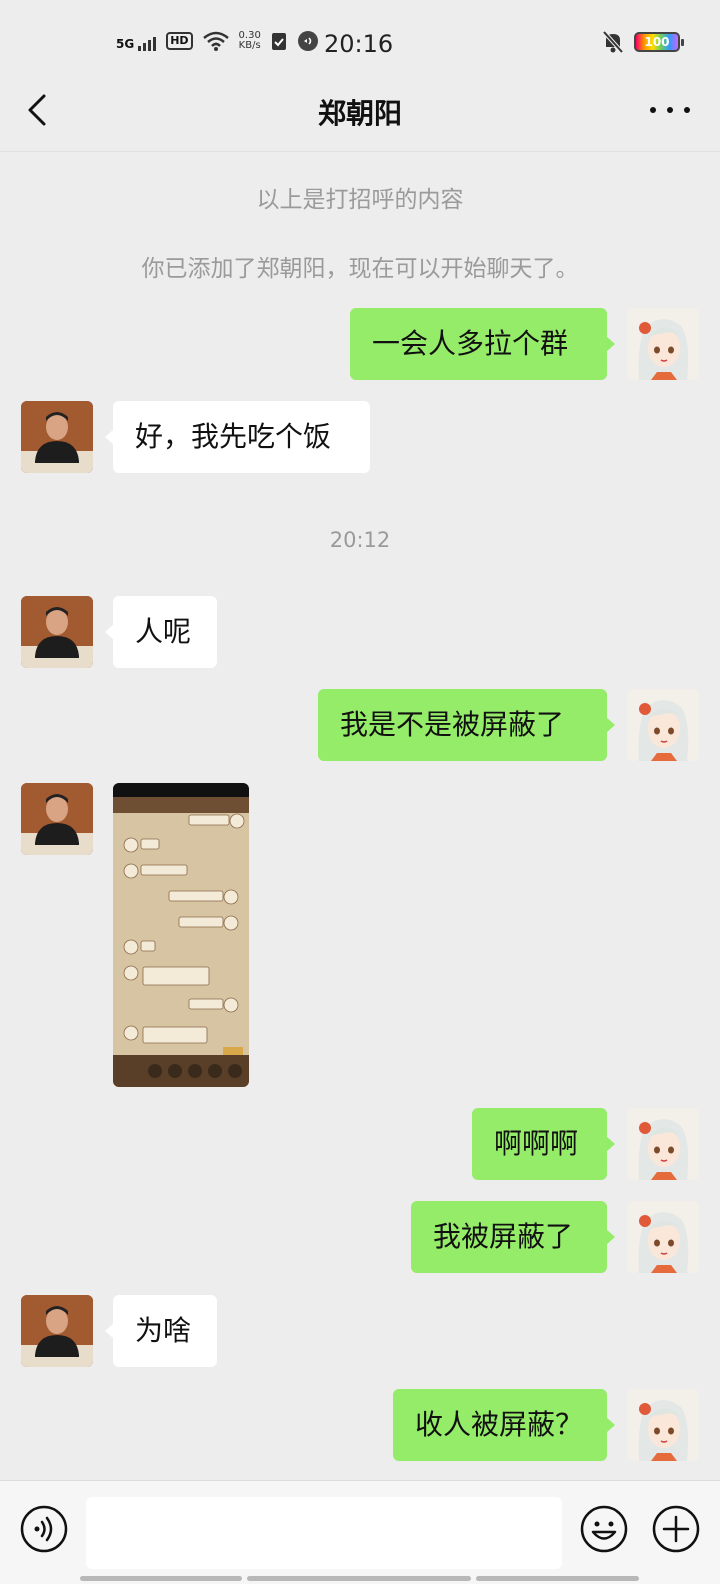  What do you see at coordinates (359, 44) in the screenshot?
I see `status-time: 20:16` at bounding box center [359, 44].